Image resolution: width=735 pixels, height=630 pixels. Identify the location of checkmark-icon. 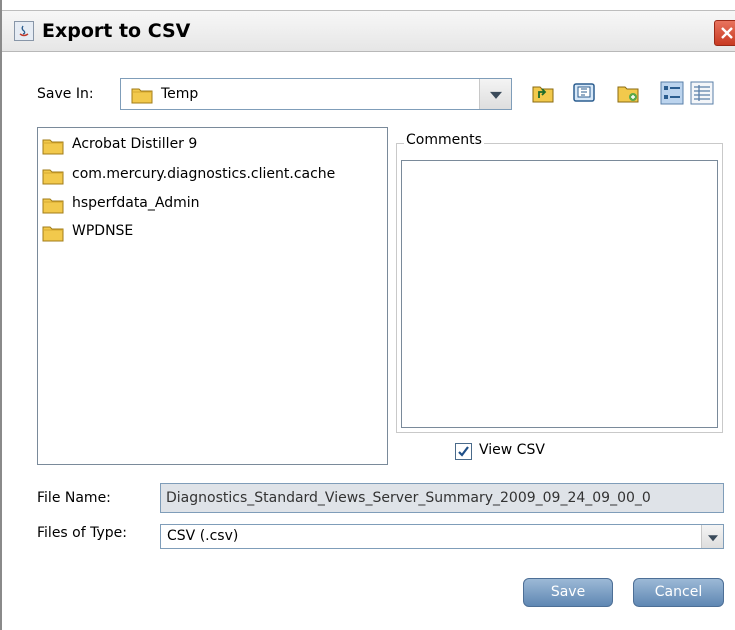
(463, 451).